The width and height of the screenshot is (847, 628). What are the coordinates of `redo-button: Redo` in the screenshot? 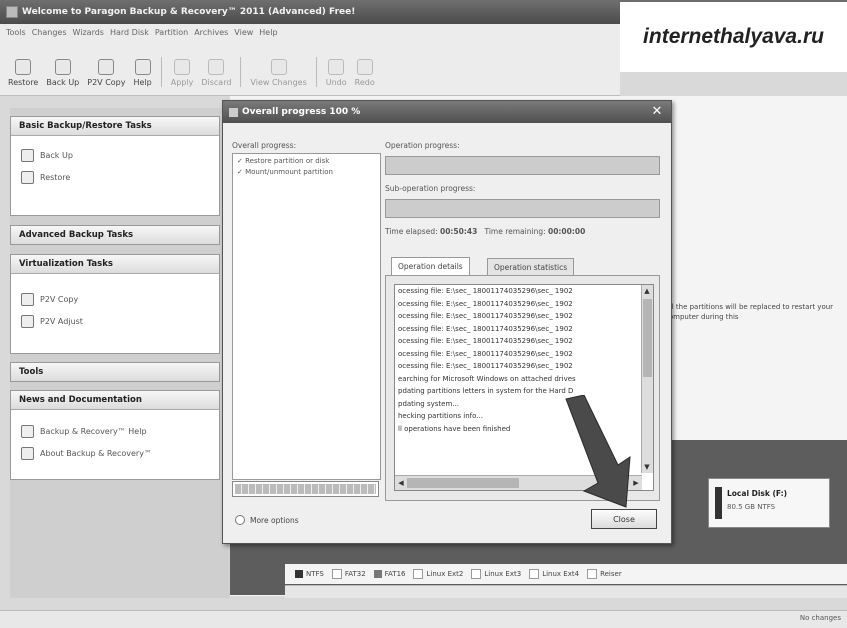 It's located at (365, 73).